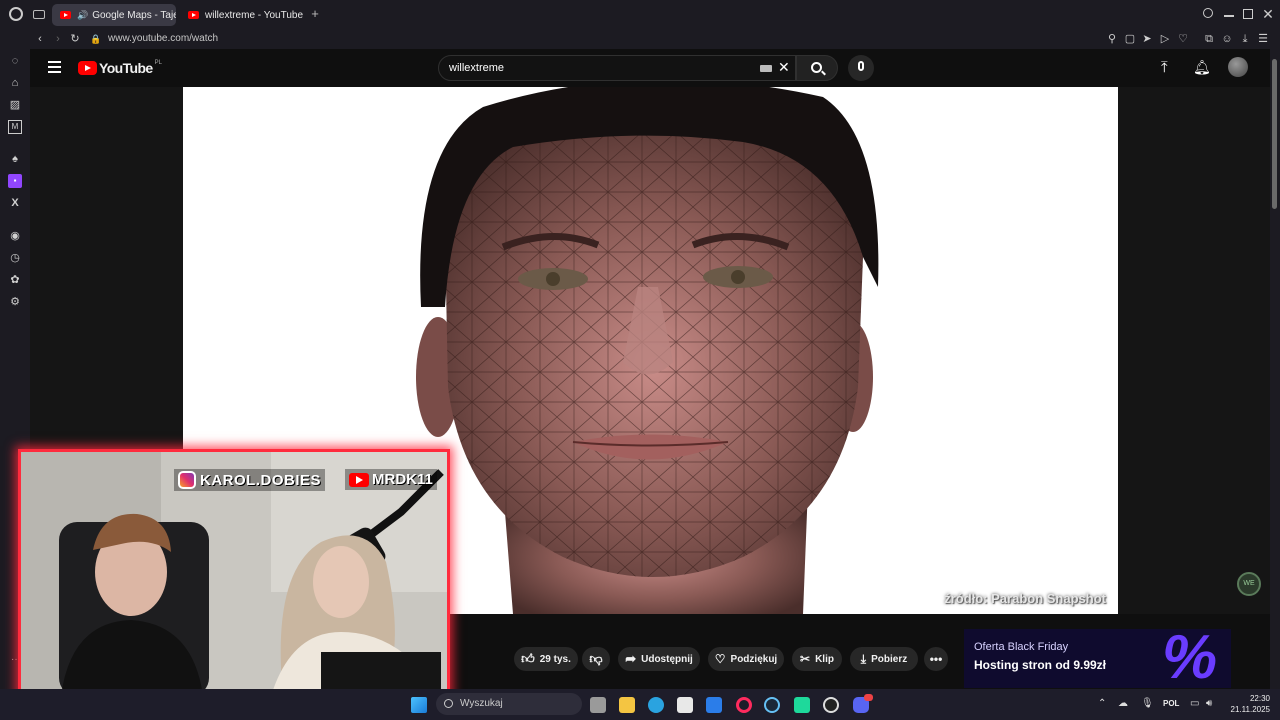  Describe the element at coordinates (817, 68) in the screenshot. I see `search-button` at that location.